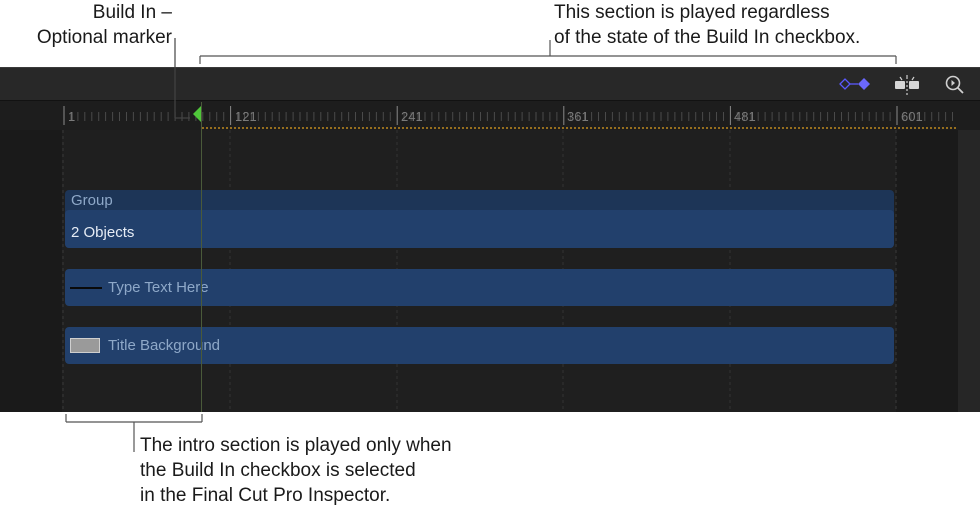 Image resolution: width=980 pixels, height=514 pixels. Describe the element at coordinates (158, 287) in the screenshot. I see `text-layer-label: Type Text Here` at that location.